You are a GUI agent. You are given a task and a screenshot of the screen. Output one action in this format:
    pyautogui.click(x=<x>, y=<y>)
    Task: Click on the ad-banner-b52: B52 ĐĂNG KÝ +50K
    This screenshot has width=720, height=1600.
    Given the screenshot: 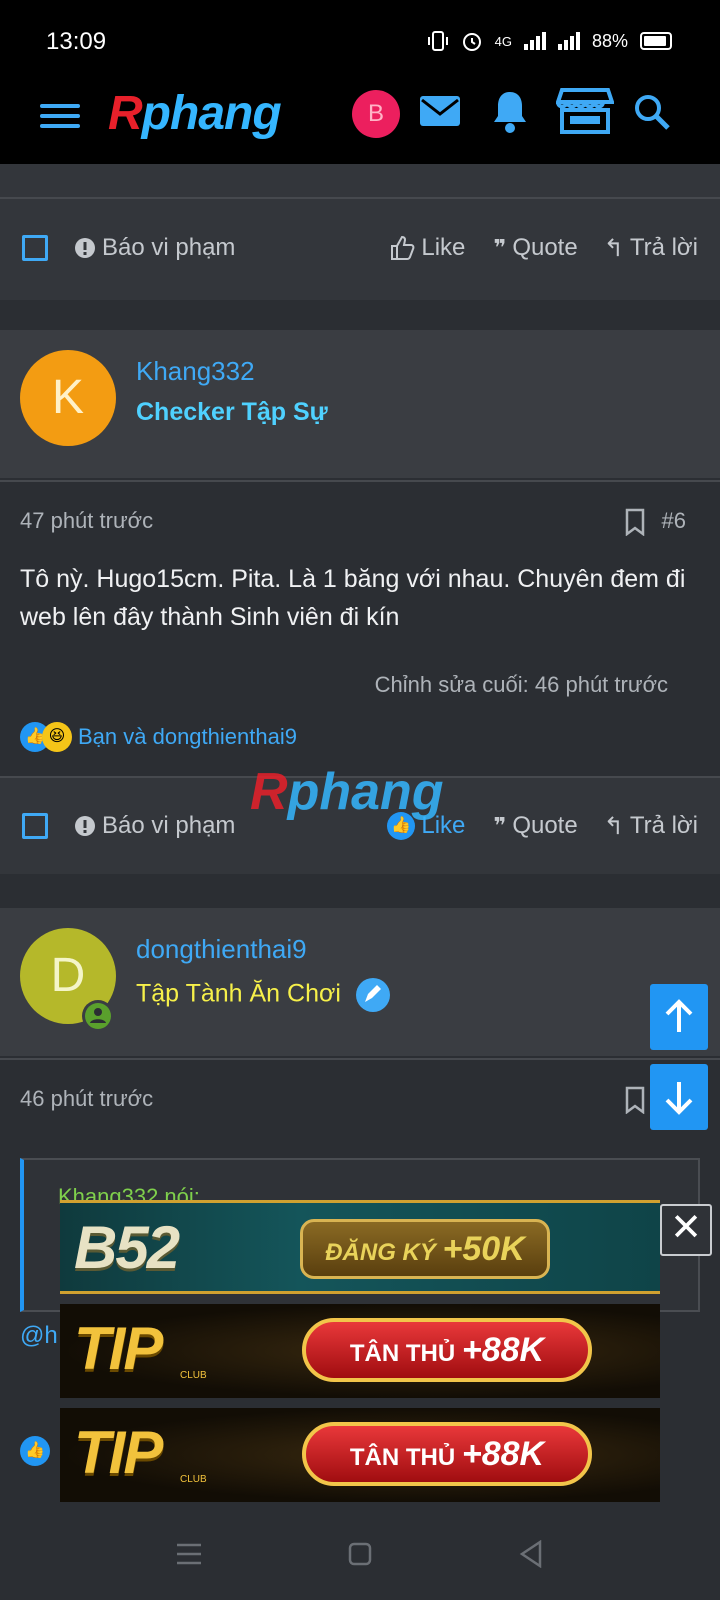 What is the action you would take?
    pyautogui.click(x=360, y=1247)
    